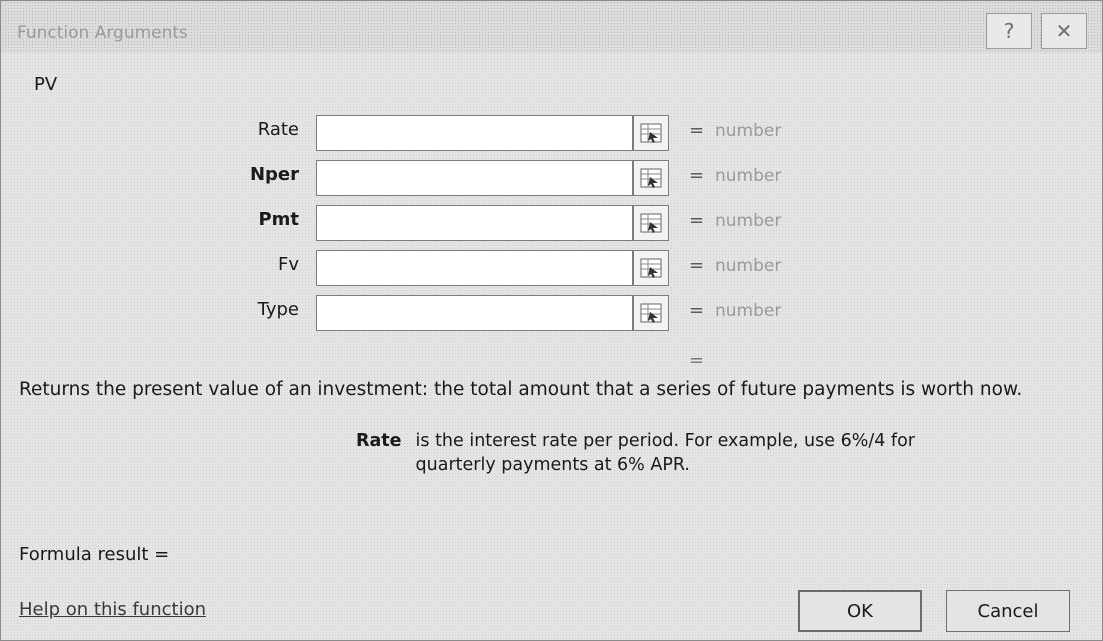 This screenshot has width=1103, height=641. Describe the element at coordinates (748, 176) in the screenshot. I see `arg-hint-nper: number` at that location.